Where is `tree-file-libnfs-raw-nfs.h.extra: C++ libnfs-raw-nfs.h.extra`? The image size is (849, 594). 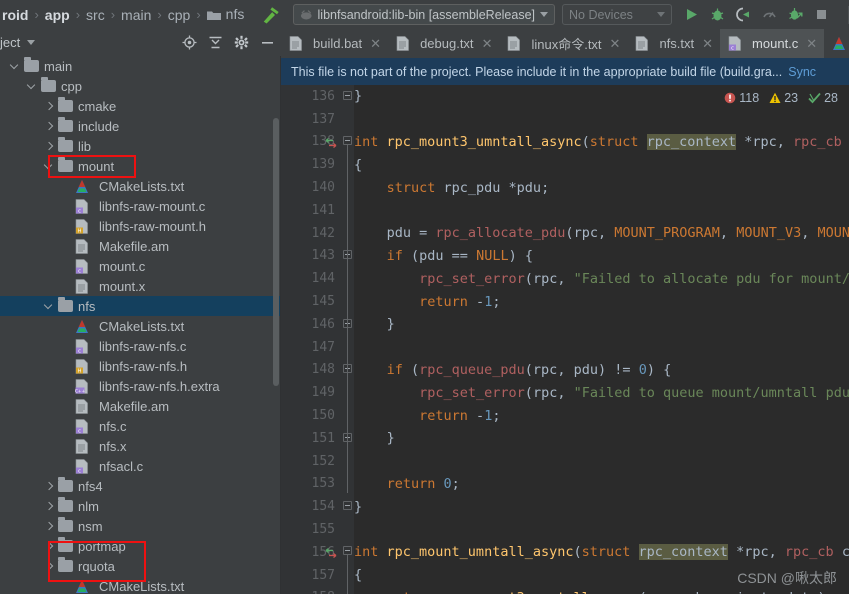
tree-file-libnfs-raw-nfs.h.extra: C++ libnfs-raw-nfs.h.extra is located at coordinates (140, 386).